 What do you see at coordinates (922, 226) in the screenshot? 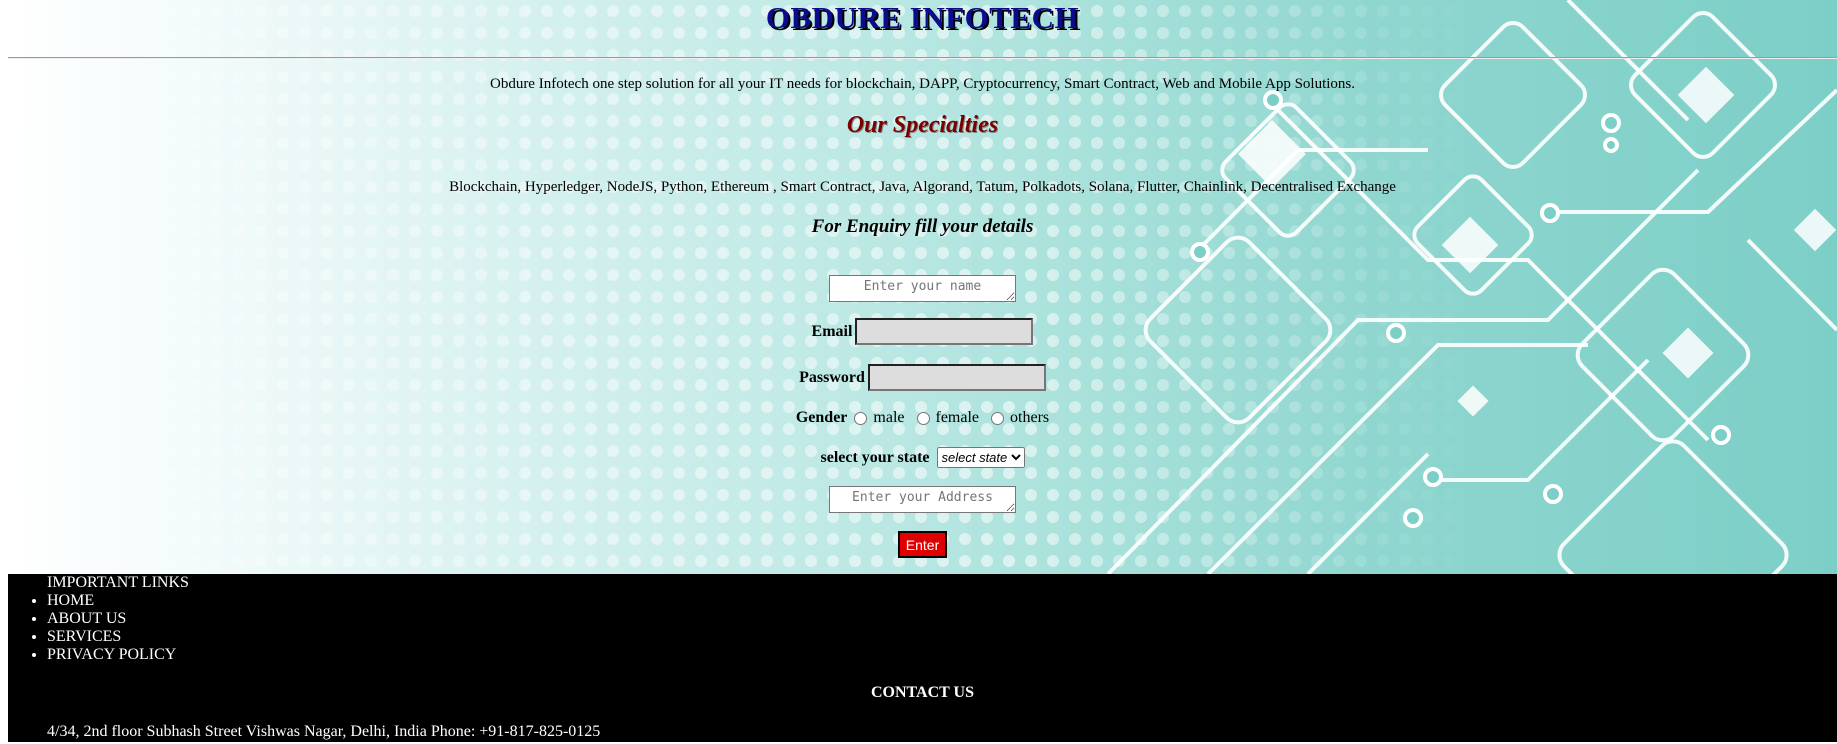
I see `enquiry-heading: For Enquiry fill your details` at bounding box center [922, 226].